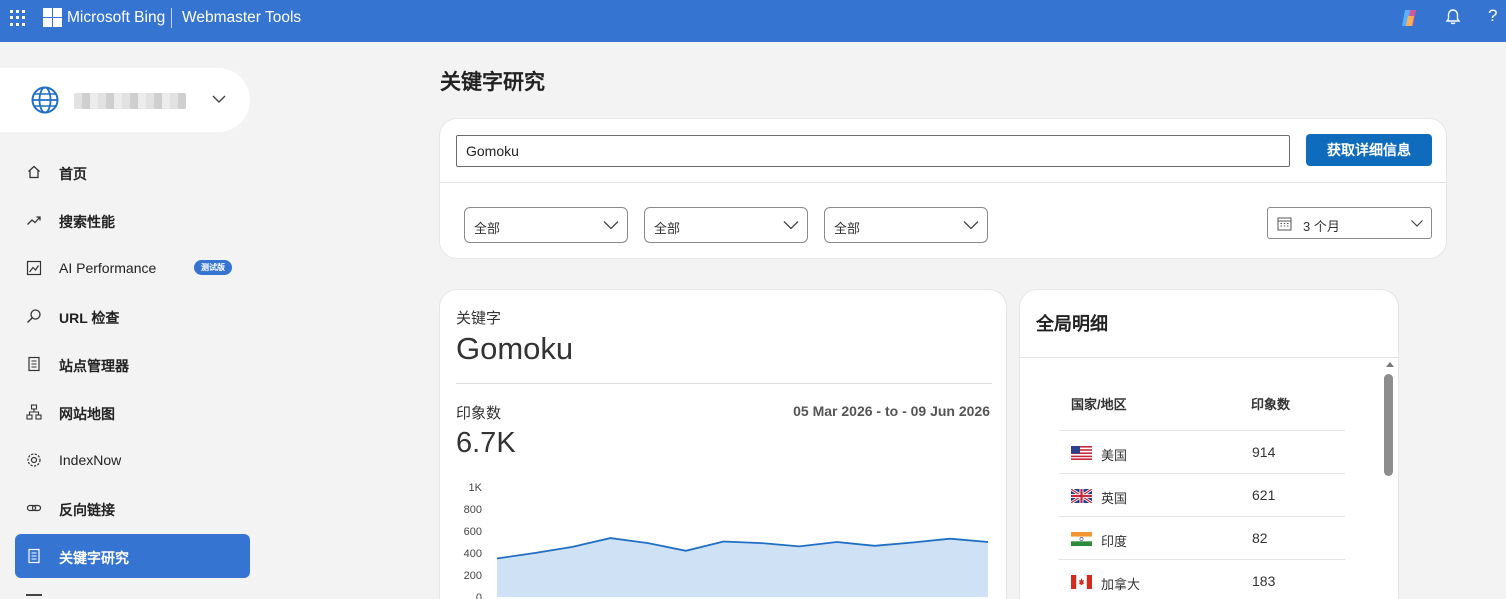 The width and height of the screenshot is (1506, 599). Describe the element at coordinates (726, 225) in the screenshot. I see `filter-select-2: 全部` at that location.